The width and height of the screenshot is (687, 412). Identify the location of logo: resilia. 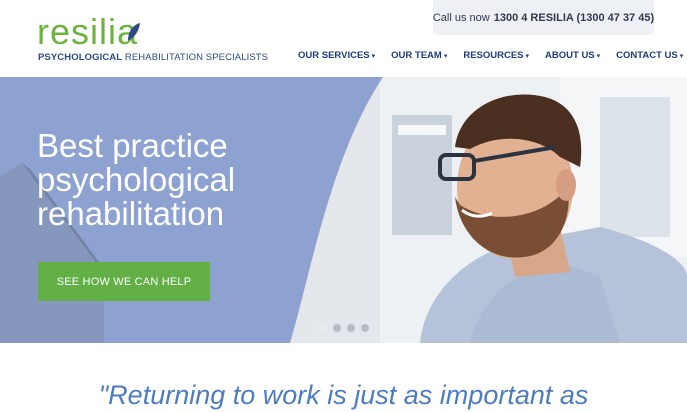
(87, 32).